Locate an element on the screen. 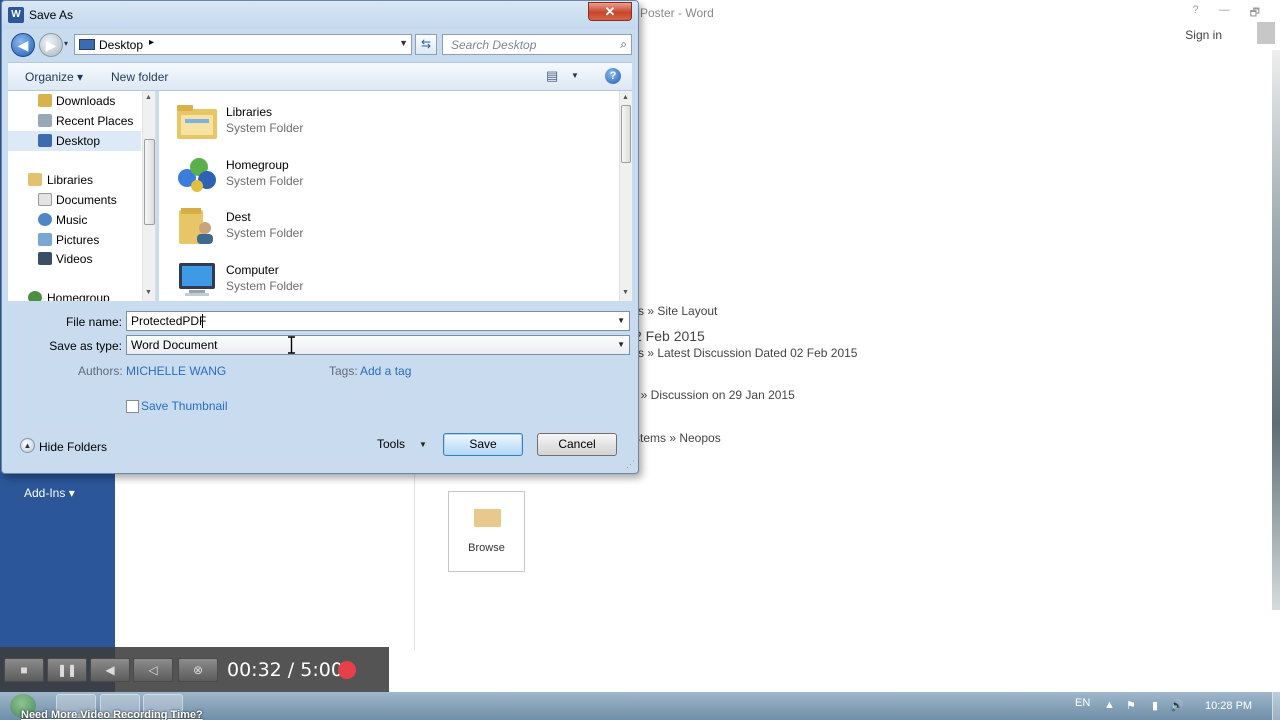  nav-item-recent-places: Recent Places is located at coordinates (74, 121).